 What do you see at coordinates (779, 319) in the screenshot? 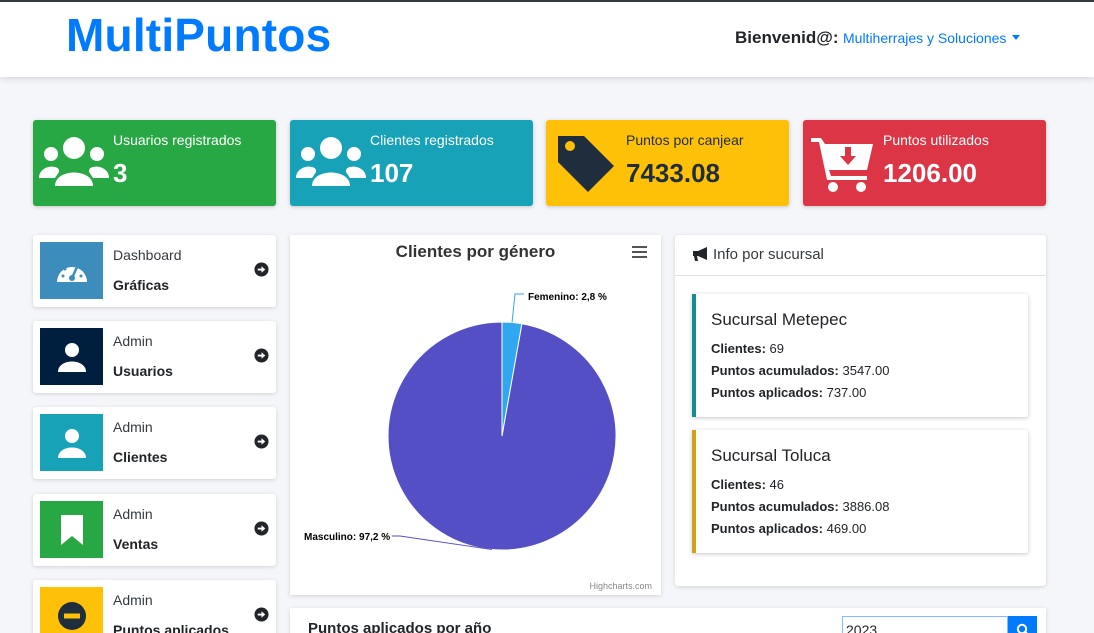
I see `branch-name: Sucursal Metepec` at bounding box center [779, 319].